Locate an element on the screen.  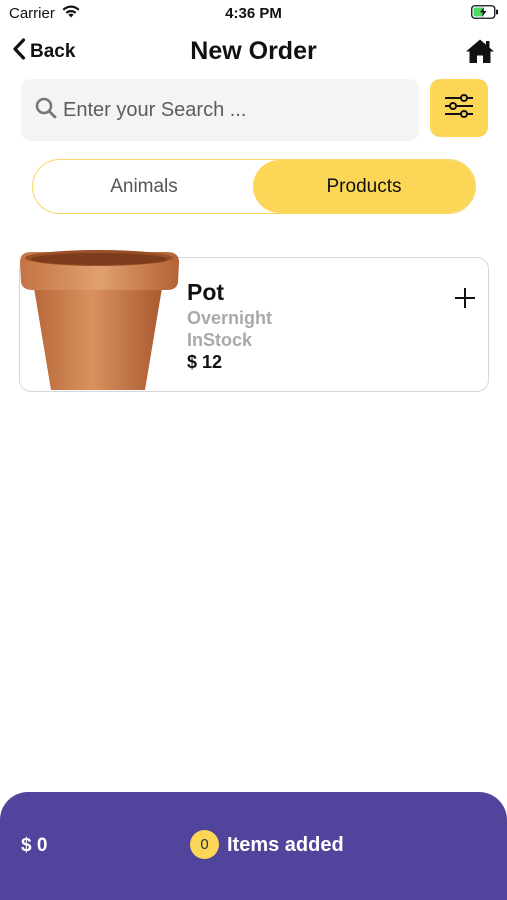
search-bar is located at coordinates (220, 110).